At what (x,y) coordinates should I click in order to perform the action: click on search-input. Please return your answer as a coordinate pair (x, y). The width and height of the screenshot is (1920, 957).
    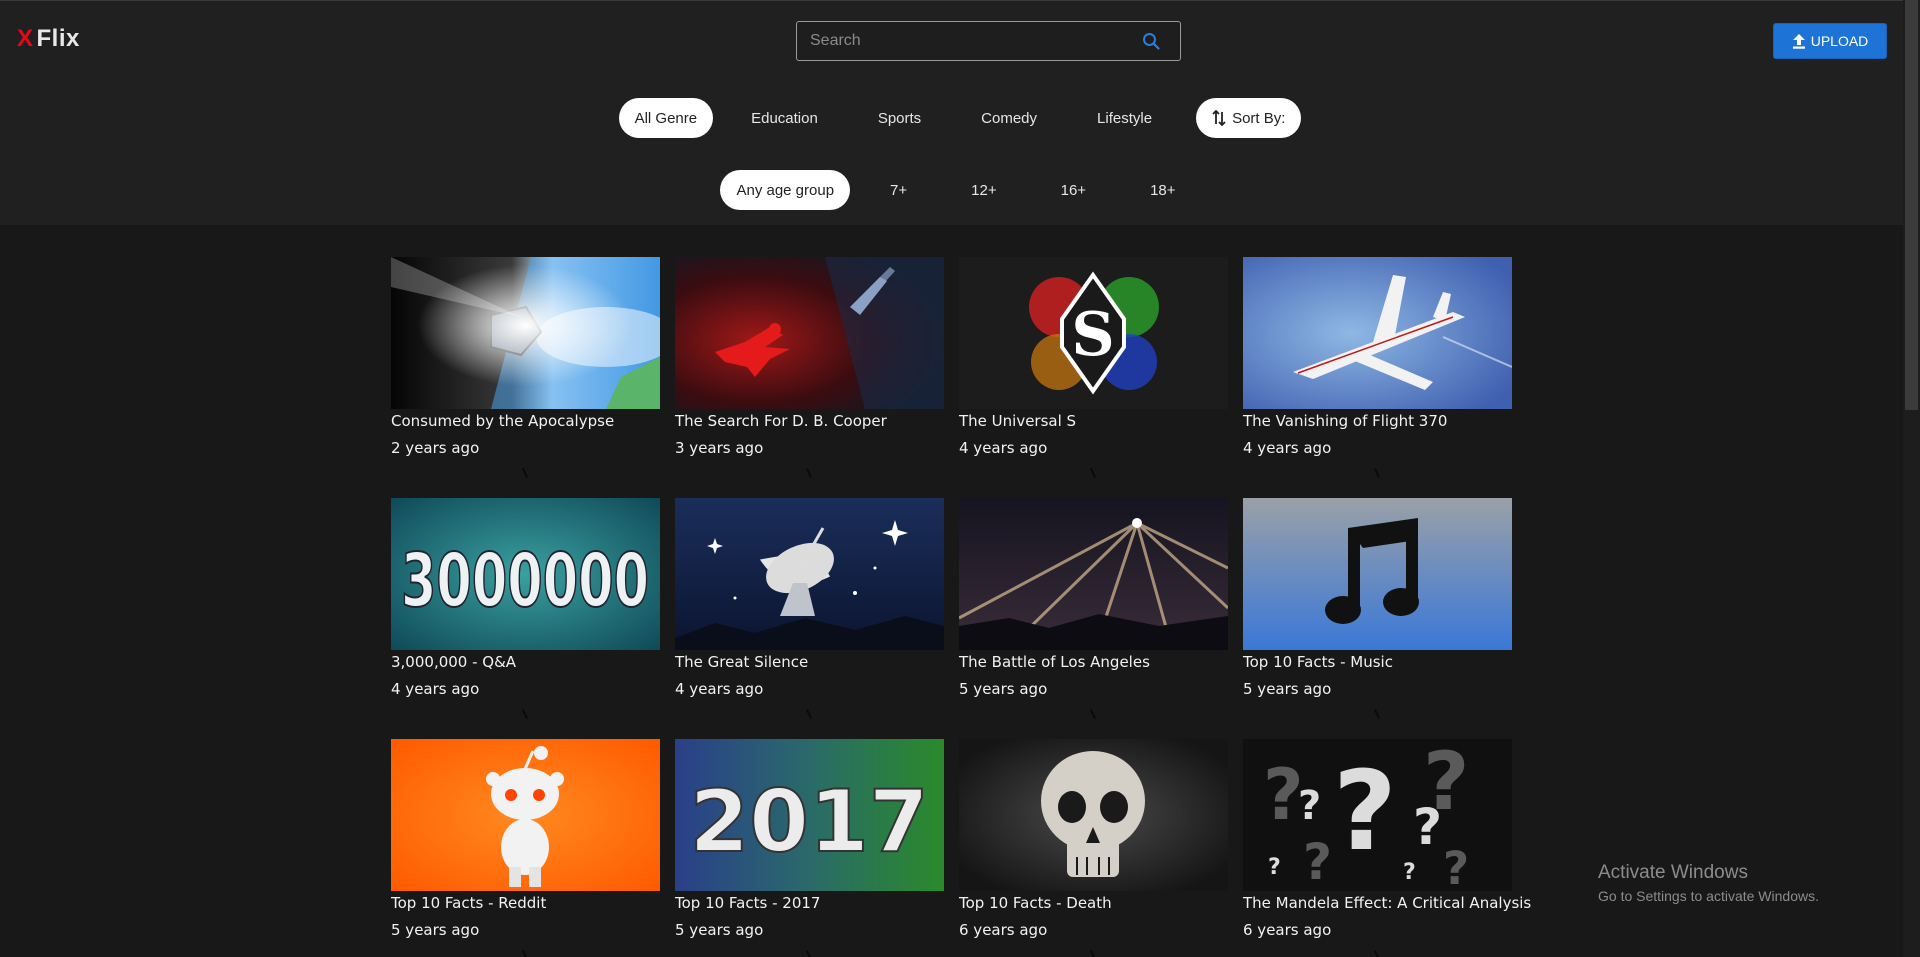
    Looking at the image, I should click on (966, 41).